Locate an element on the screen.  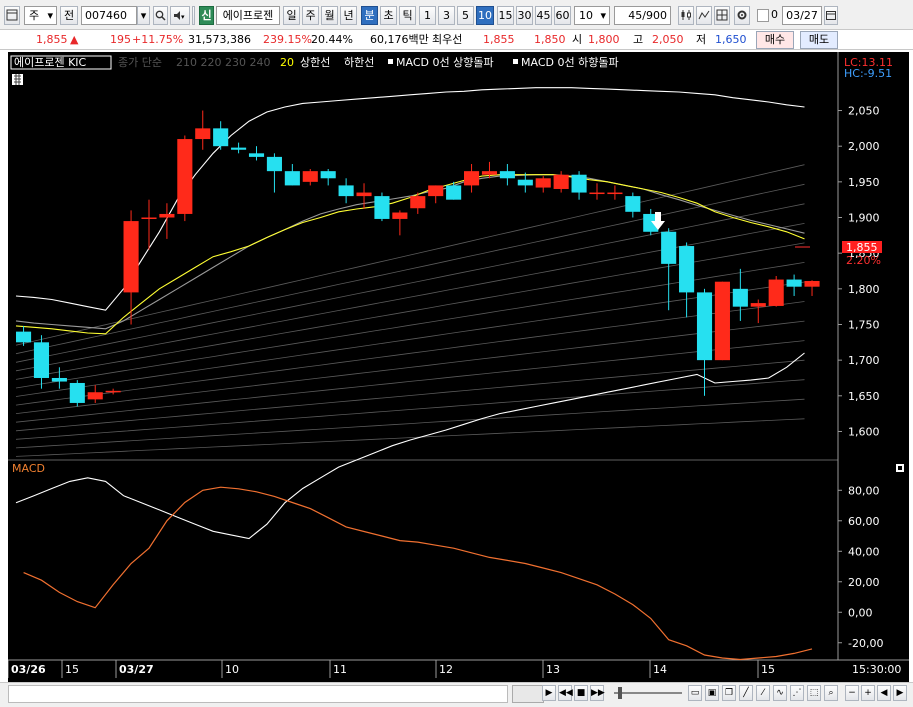
code-input: 007460 is located at coordinates (109, 15).